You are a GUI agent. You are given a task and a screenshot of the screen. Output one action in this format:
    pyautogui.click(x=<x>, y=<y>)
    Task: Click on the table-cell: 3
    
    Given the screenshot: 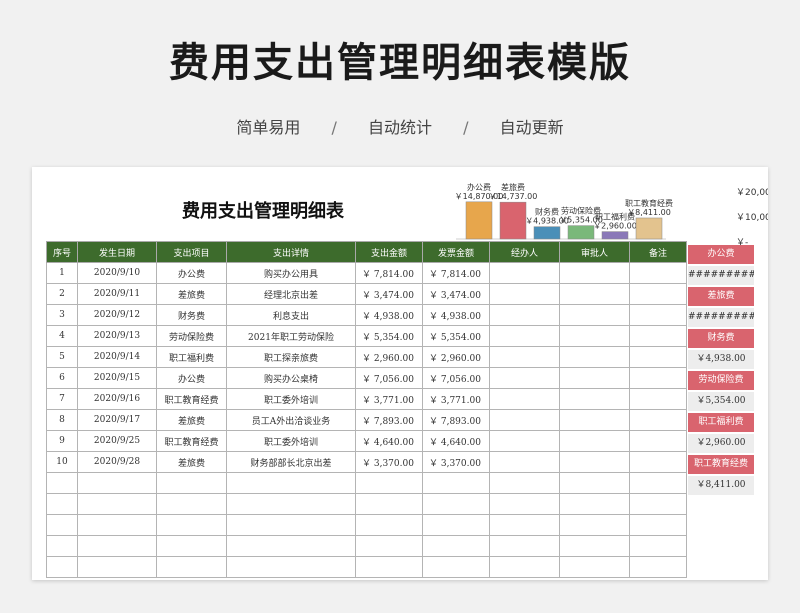 What is the action you would take?
    pyautogui.click(x=62, y=315)
    